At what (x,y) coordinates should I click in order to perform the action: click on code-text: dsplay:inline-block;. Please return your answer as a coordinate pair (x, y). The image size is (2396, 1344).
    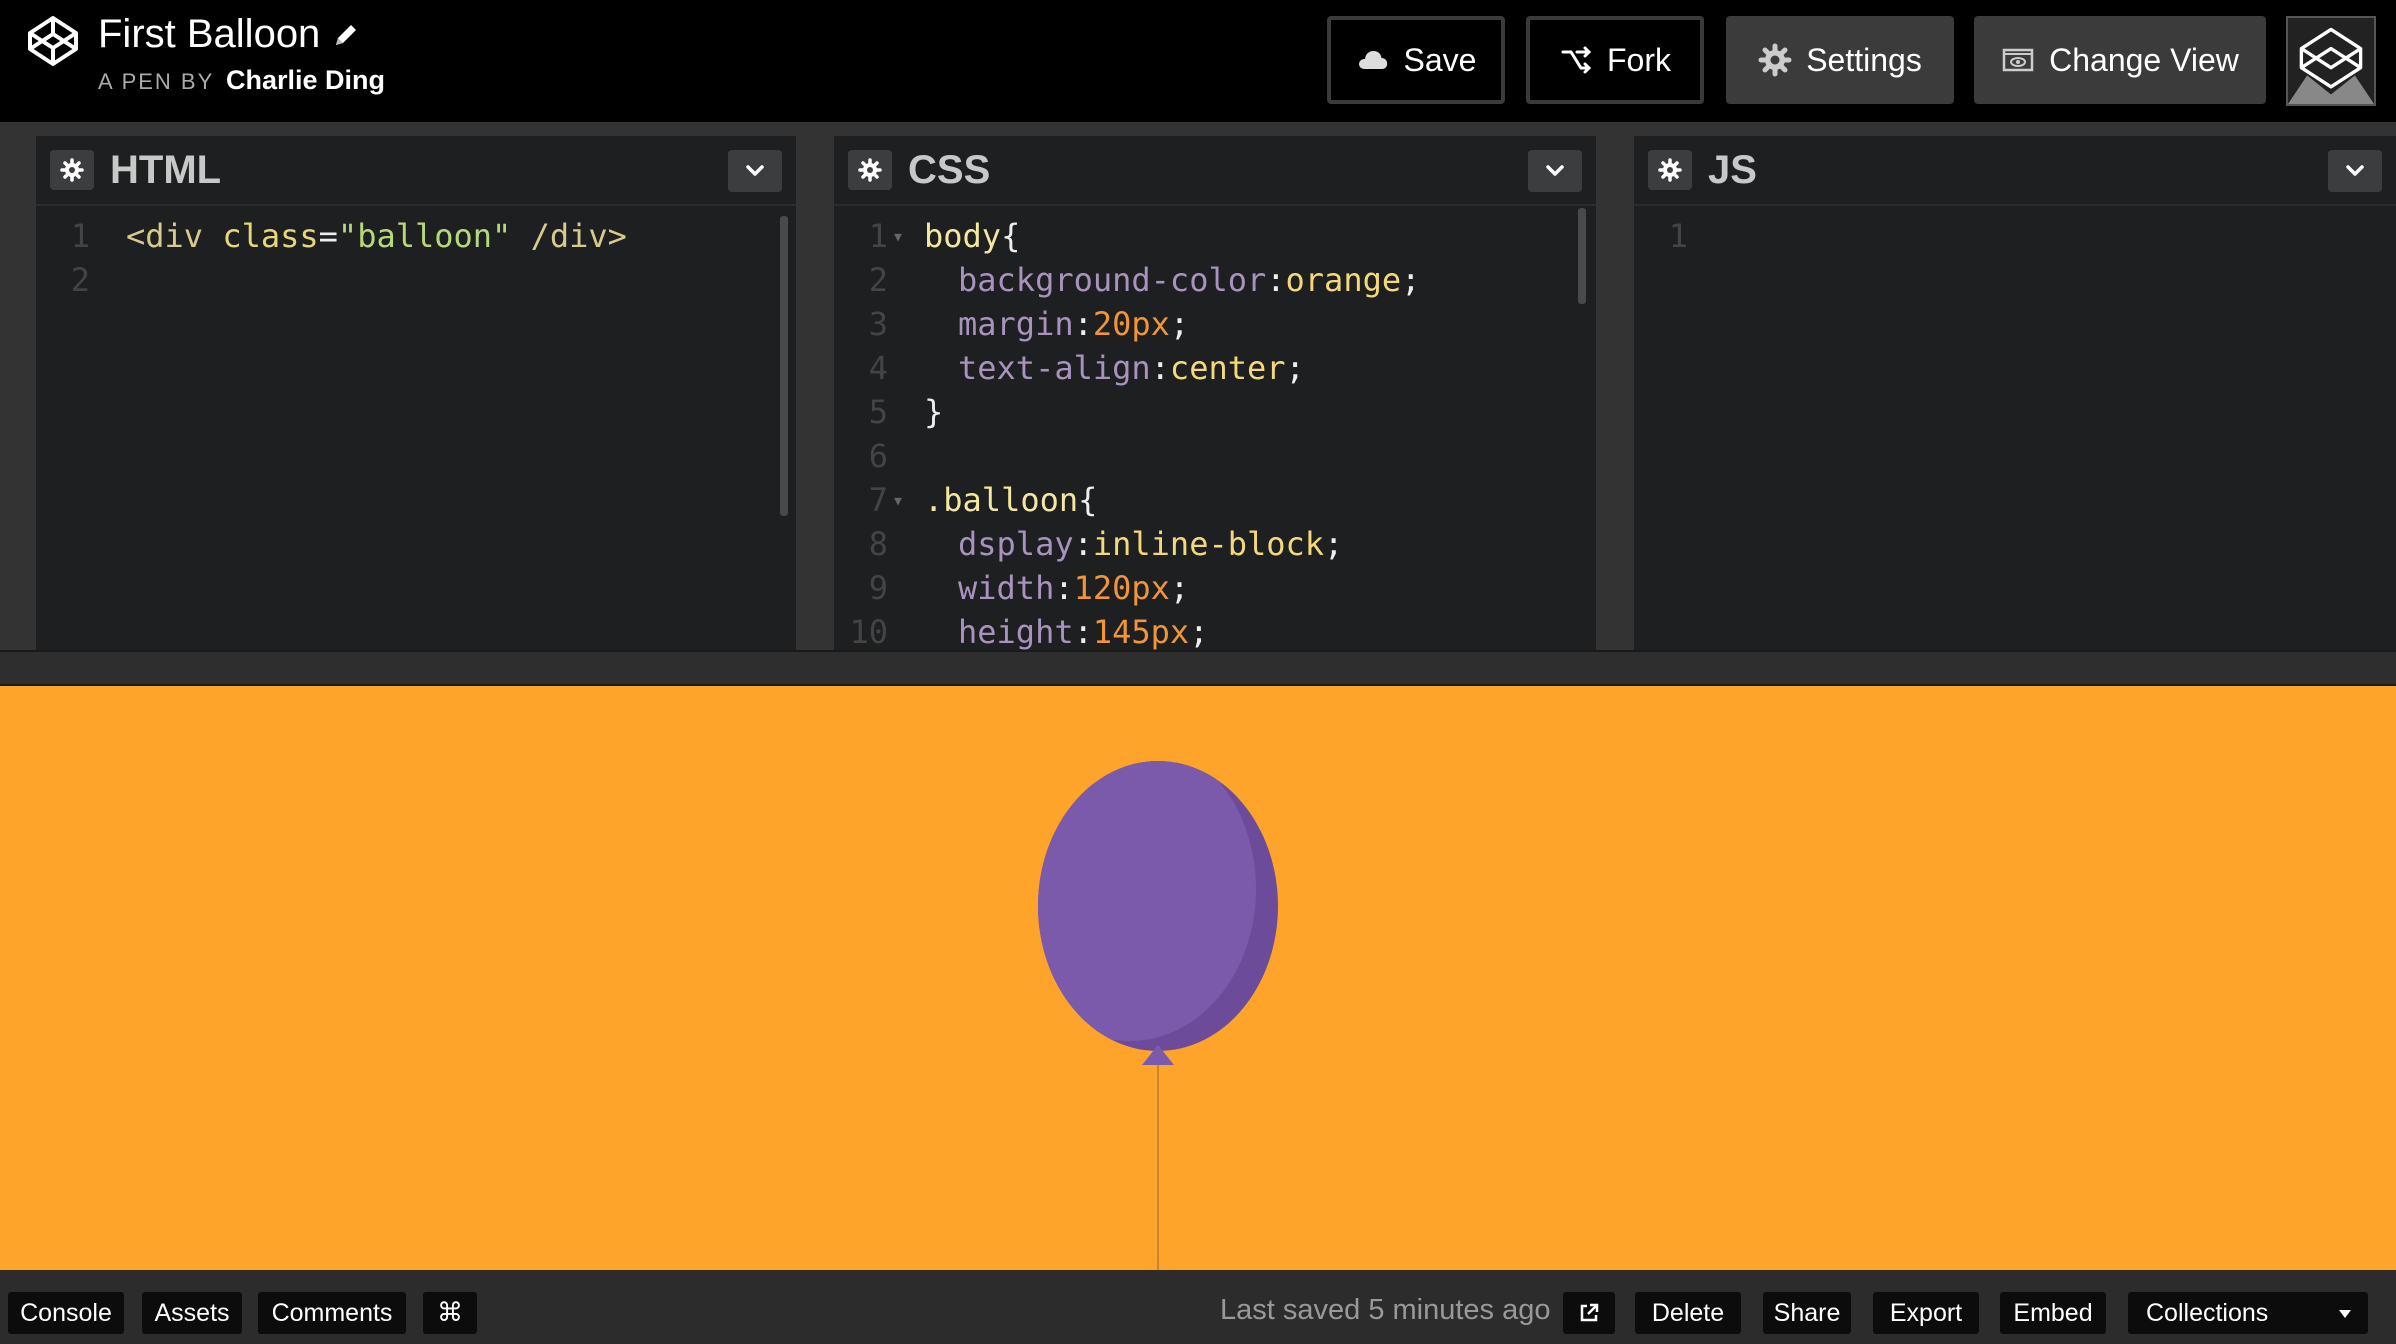
    Looking at the image, I should click on (1150, 544).